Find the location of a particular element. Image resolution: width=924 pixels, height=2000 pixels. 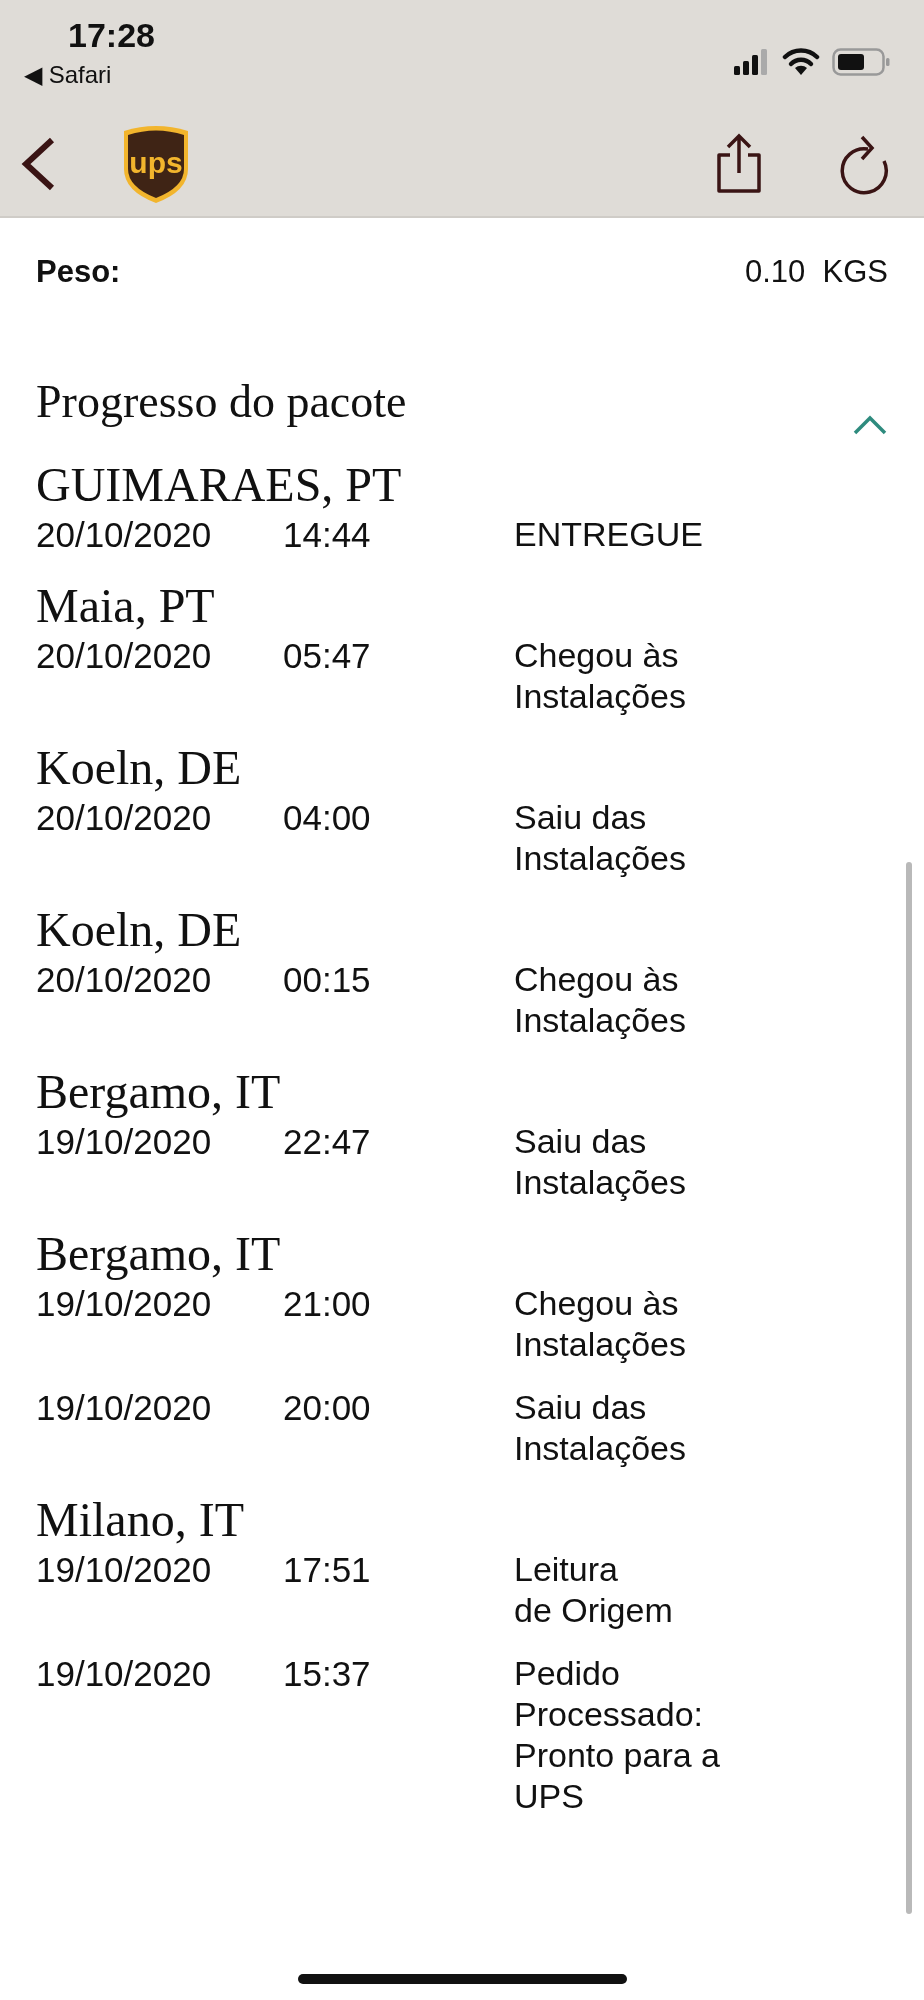

weight-label: Peso: is located at coordinates (78, 272).